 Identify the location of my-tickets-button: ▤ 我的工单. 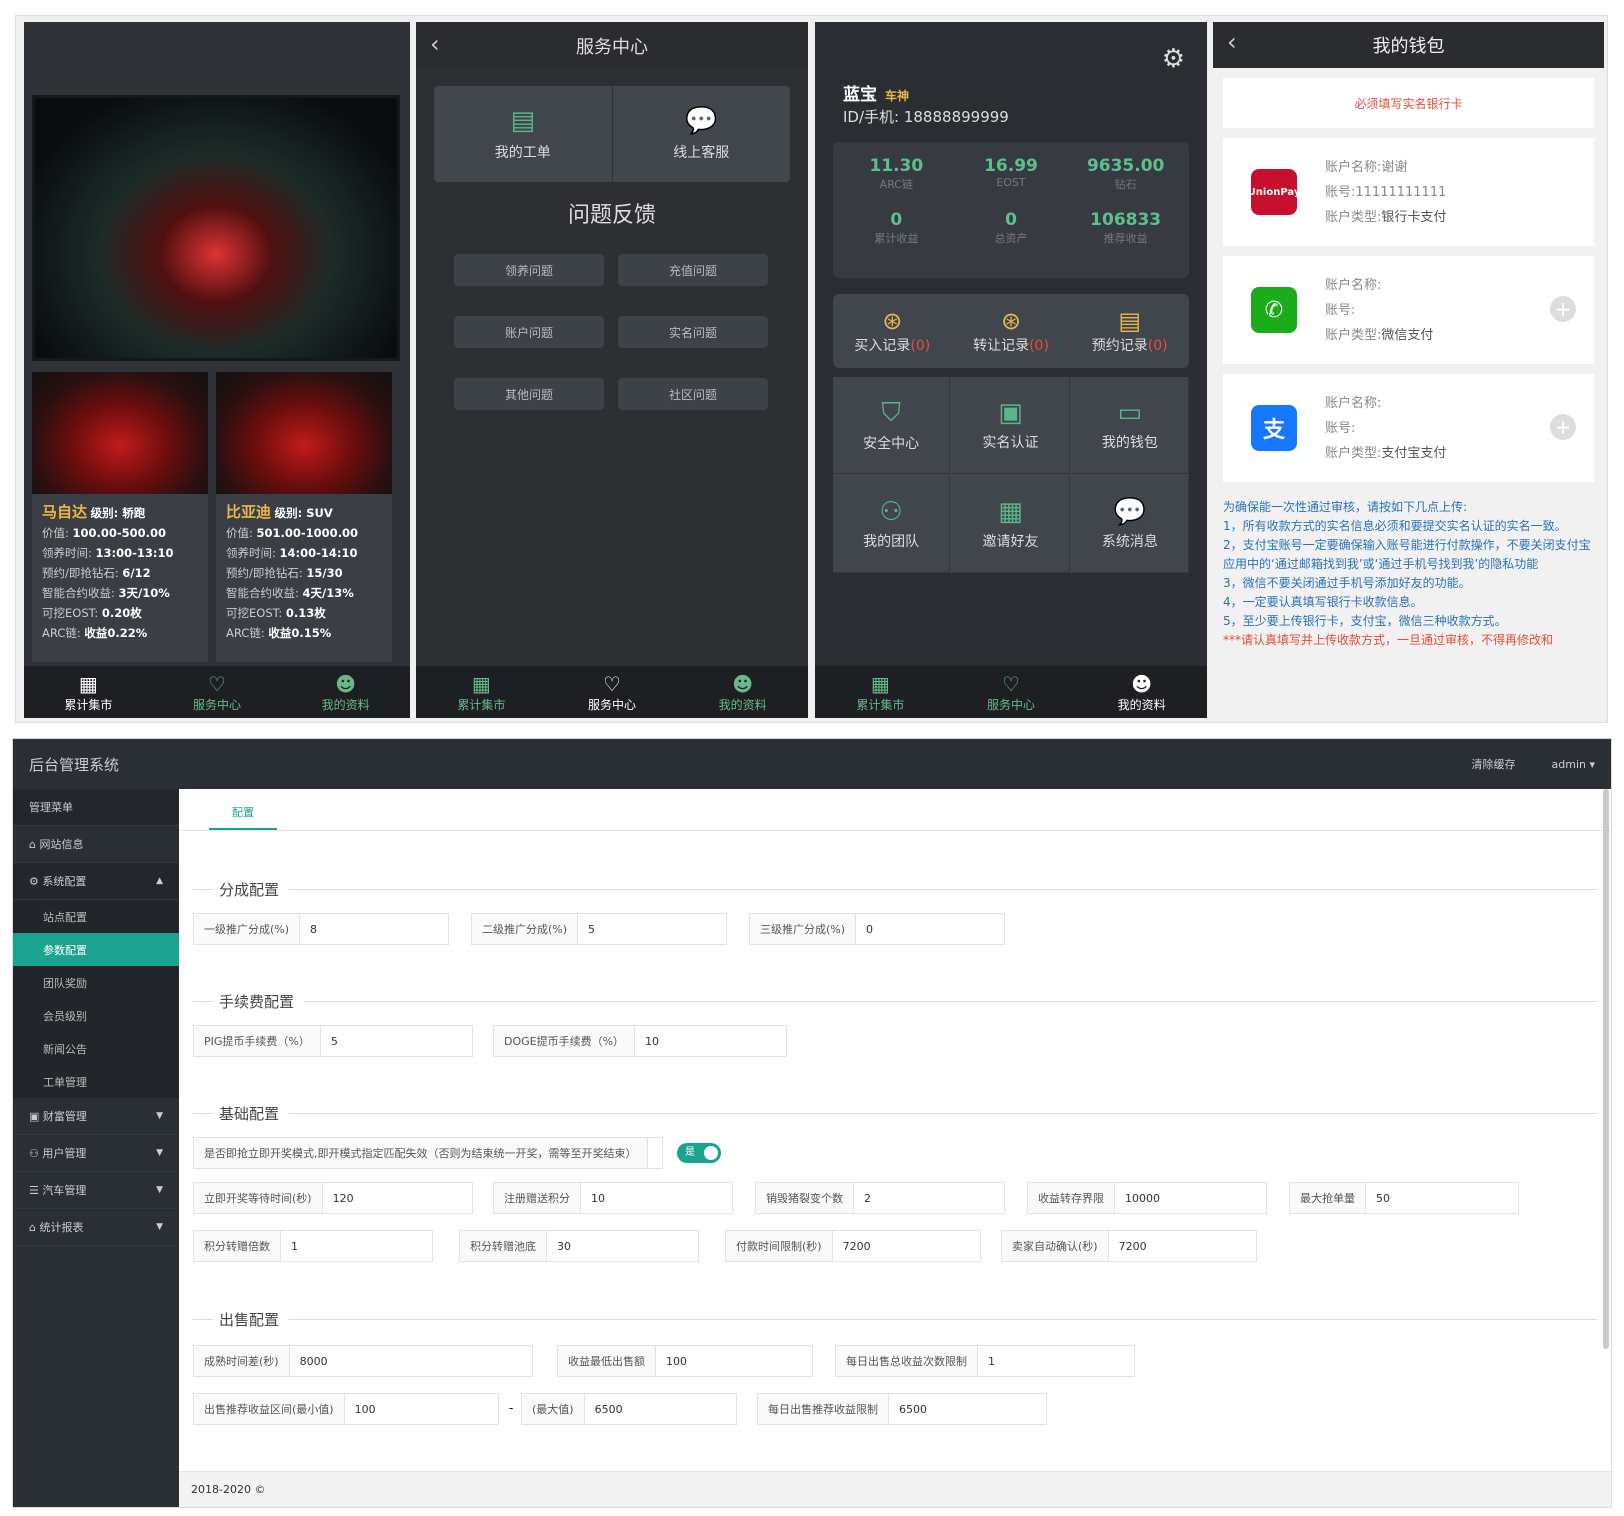
(523, 134).